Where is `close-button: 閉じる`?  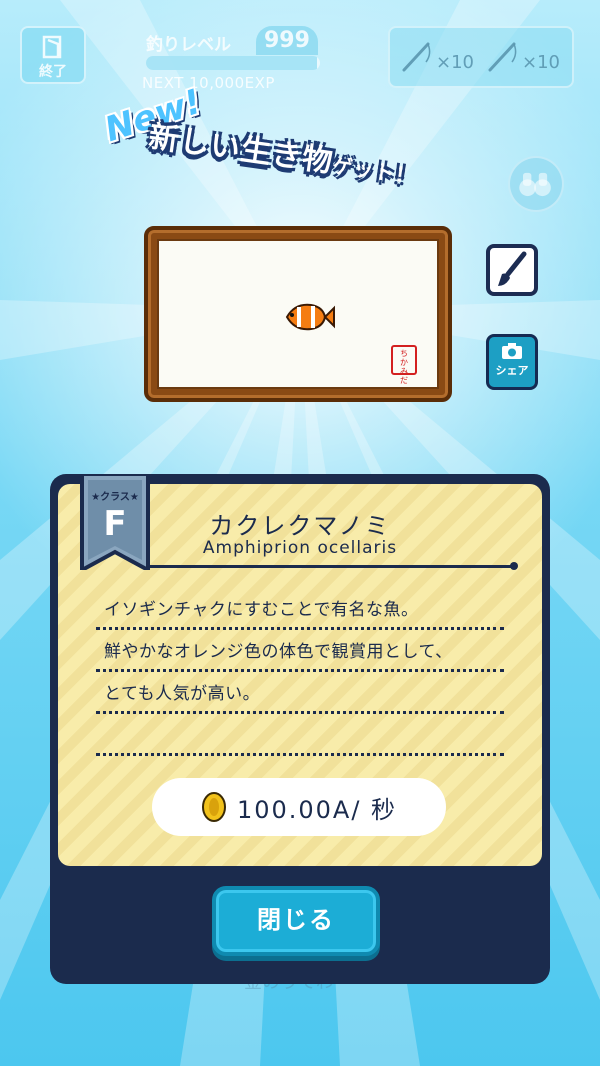
close-button: 閉じる is located at coordinates (296, 921).